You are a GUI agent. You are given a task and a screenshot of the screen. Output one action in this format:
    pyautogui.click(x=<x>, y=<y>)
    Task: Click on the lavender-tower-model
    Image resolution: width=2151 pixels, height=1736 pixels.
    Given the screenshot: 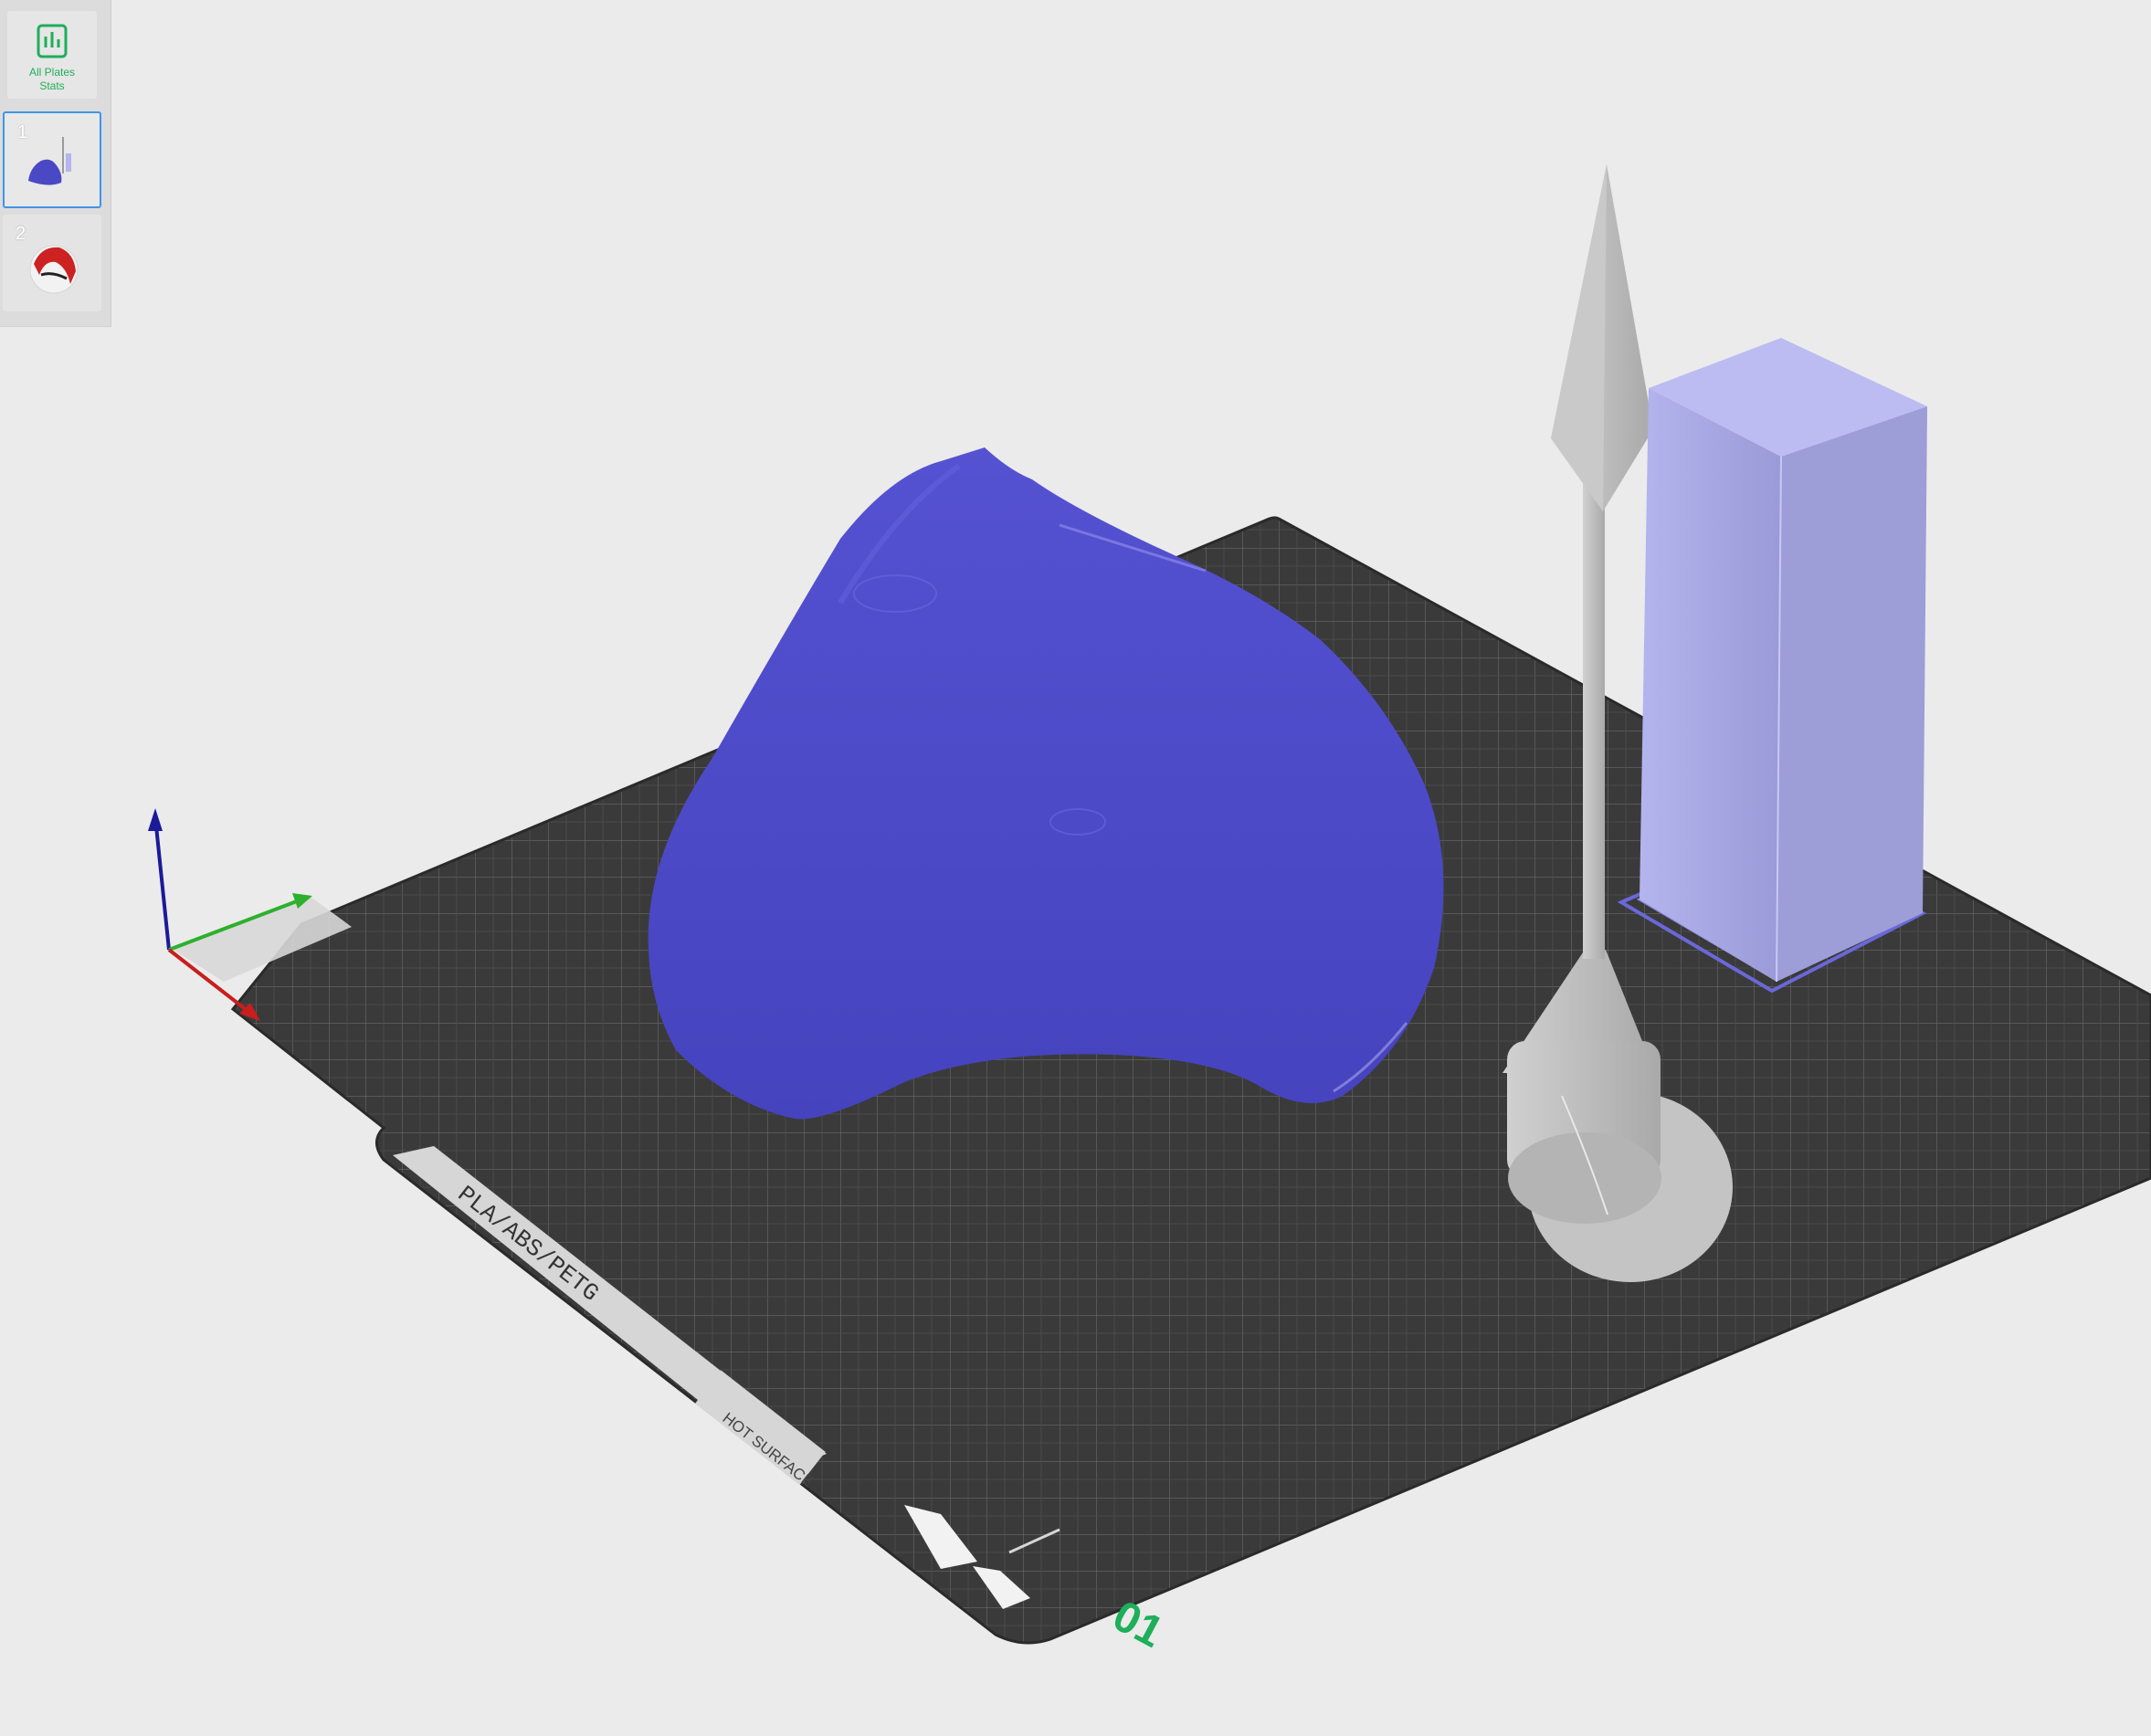 What is the action you would take?
    pyautogui.click(x=1772, y=666)
    